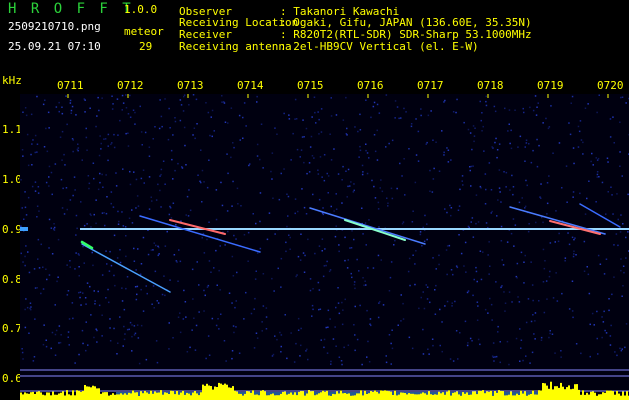 Image resolution: width=629 pixels, height=400 pixels. What do you see at coordinates (12, 129) in the screenshot?
I see `freq-tick: 1.1` at bounding box center [12, 129].